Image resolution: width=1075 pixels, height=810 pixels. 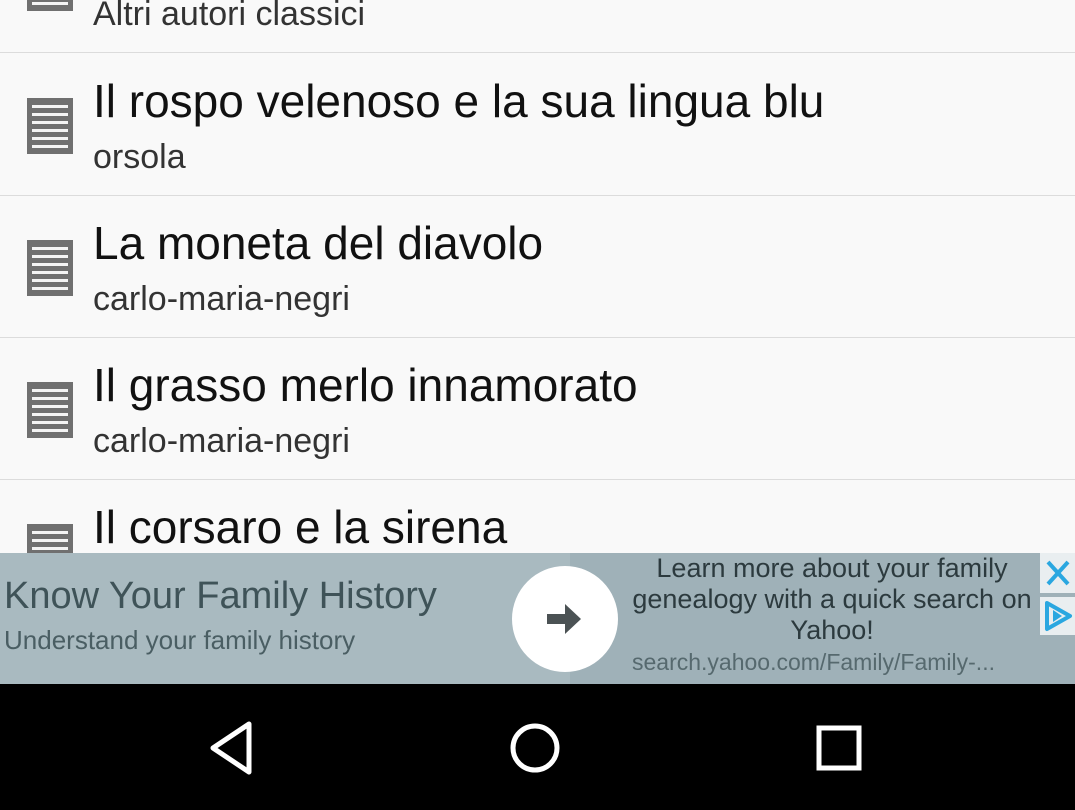 I want to click on recents-button, so click(x=839, y=748).